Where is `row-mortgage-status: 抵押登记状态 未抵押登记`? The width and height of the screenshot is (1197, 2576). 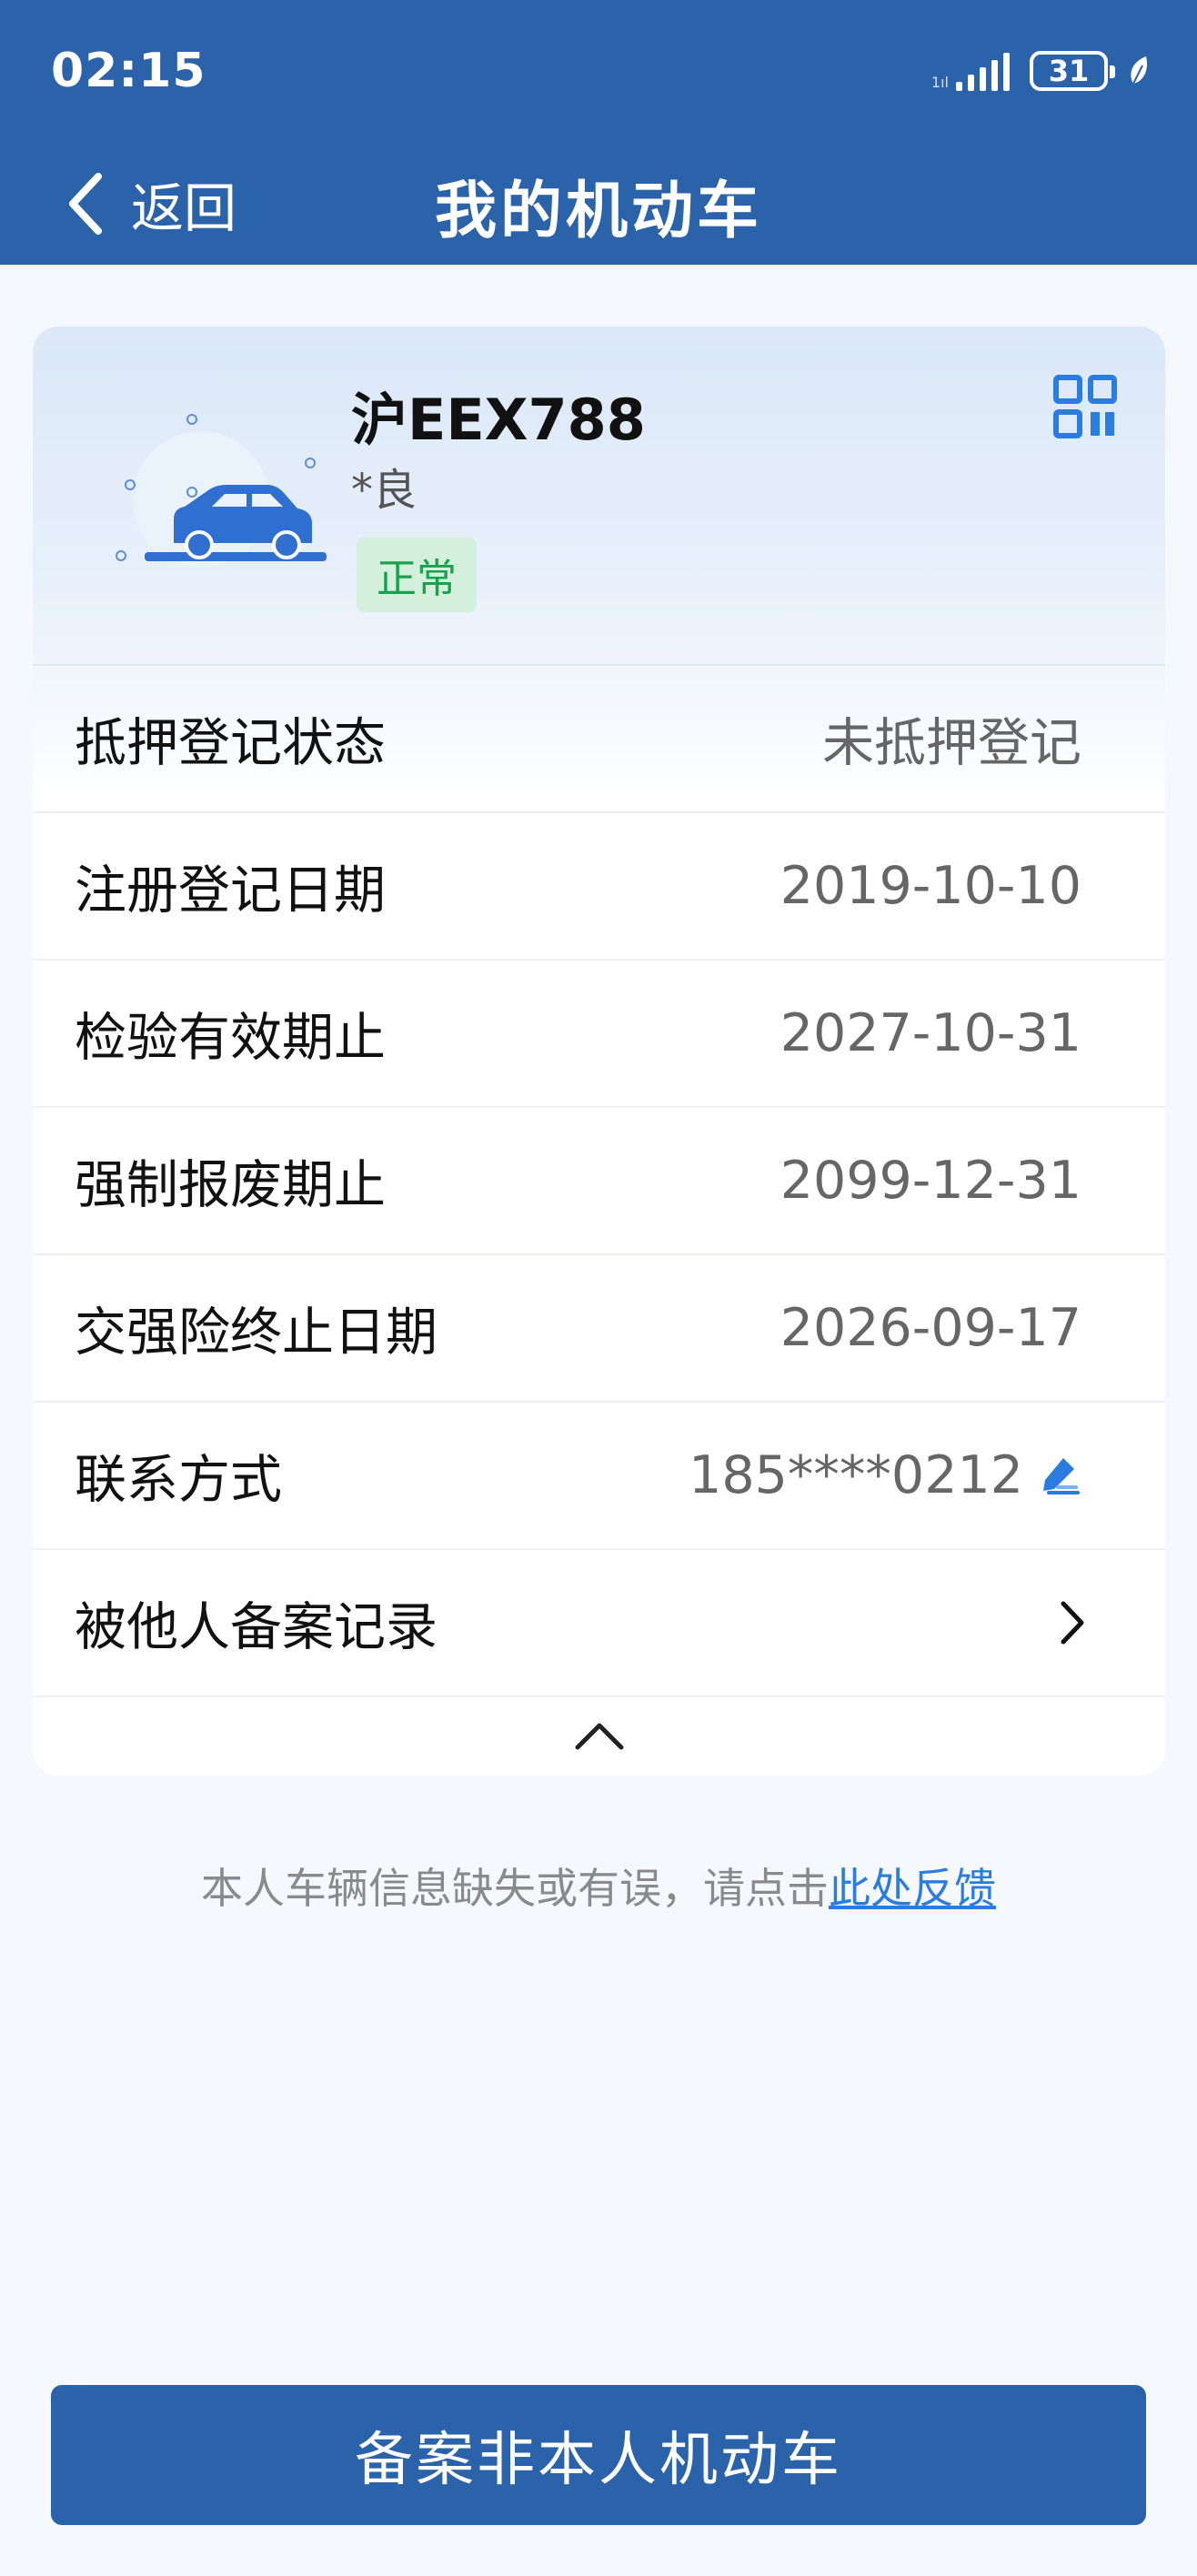 row-mortgage-status: 抵押登记状态 未抵押登记 is located at coordinates (599, 739).